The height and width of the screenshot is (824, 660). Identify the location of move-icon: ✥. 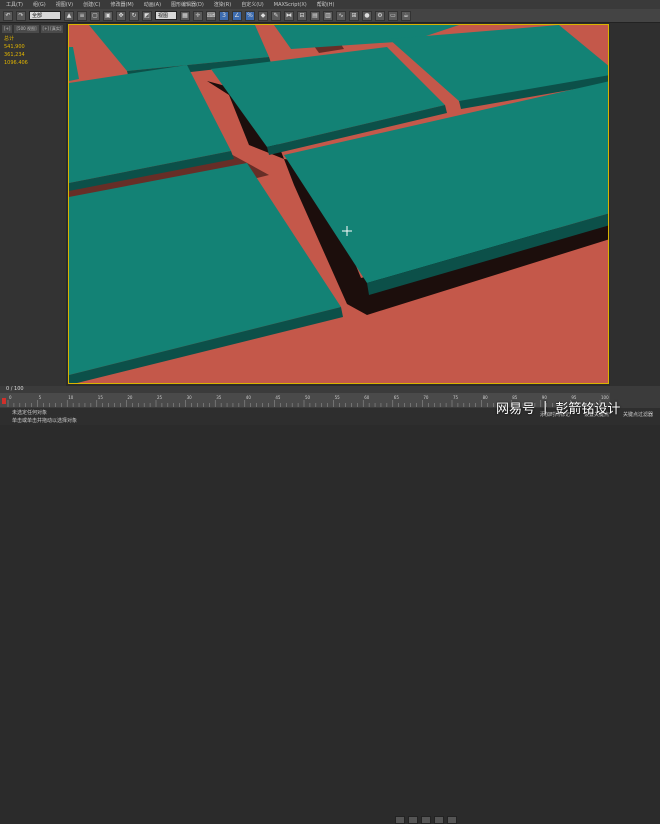
(121, 15).